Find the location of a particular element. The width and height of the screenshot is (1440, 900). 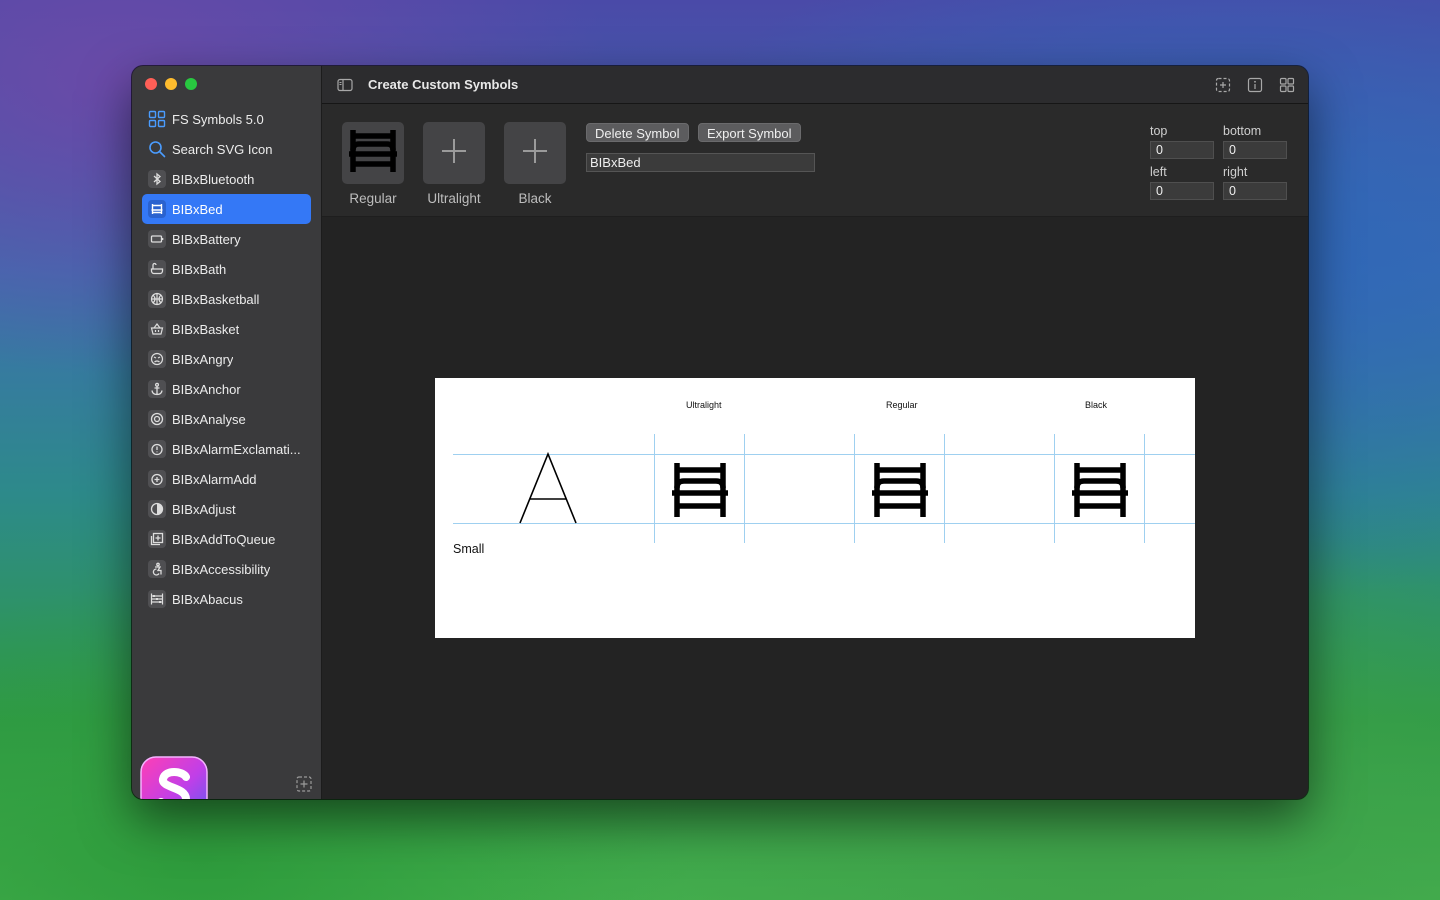

sidebar-item-label: BIBxAccessibility is located at coordinates (221, 569).